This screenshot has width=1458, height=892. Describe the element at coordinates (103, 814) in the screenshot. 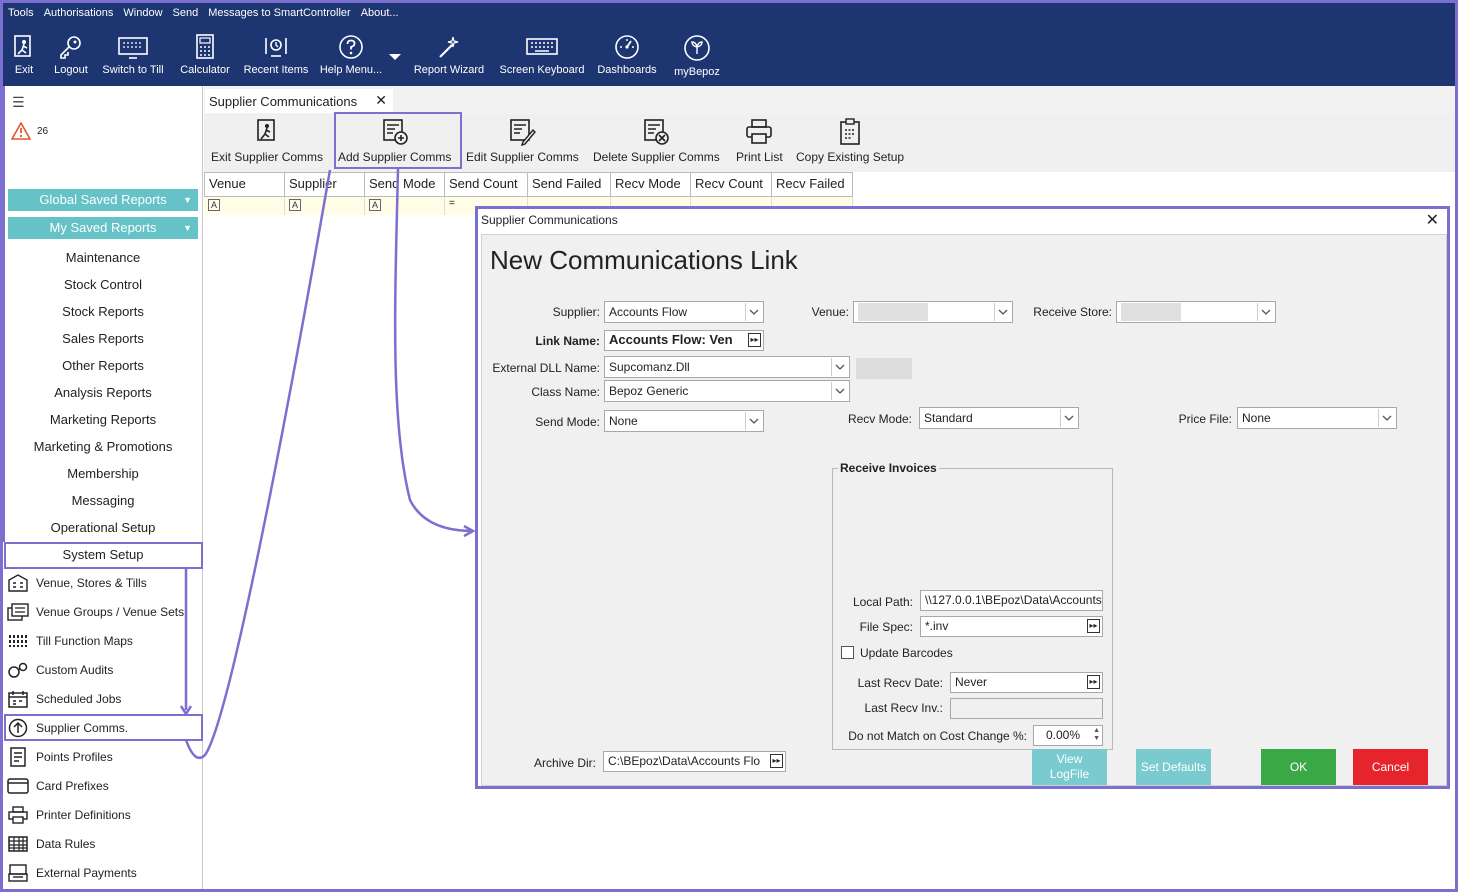

I see `sub-printer-definitions: Printer Definitions` at that location.